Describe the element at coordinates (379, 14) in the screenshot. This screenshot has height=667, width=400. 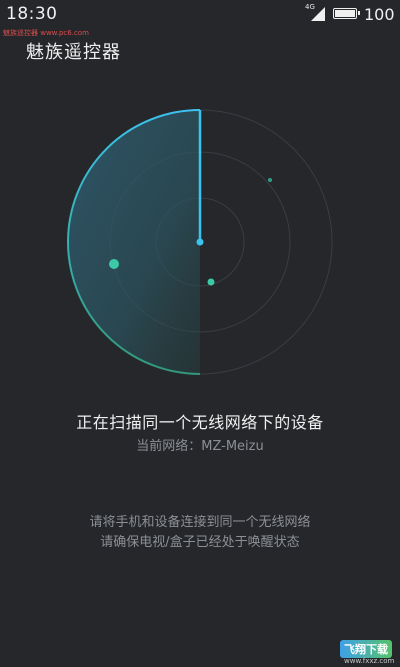
I see `battery-level: 100` at that location.